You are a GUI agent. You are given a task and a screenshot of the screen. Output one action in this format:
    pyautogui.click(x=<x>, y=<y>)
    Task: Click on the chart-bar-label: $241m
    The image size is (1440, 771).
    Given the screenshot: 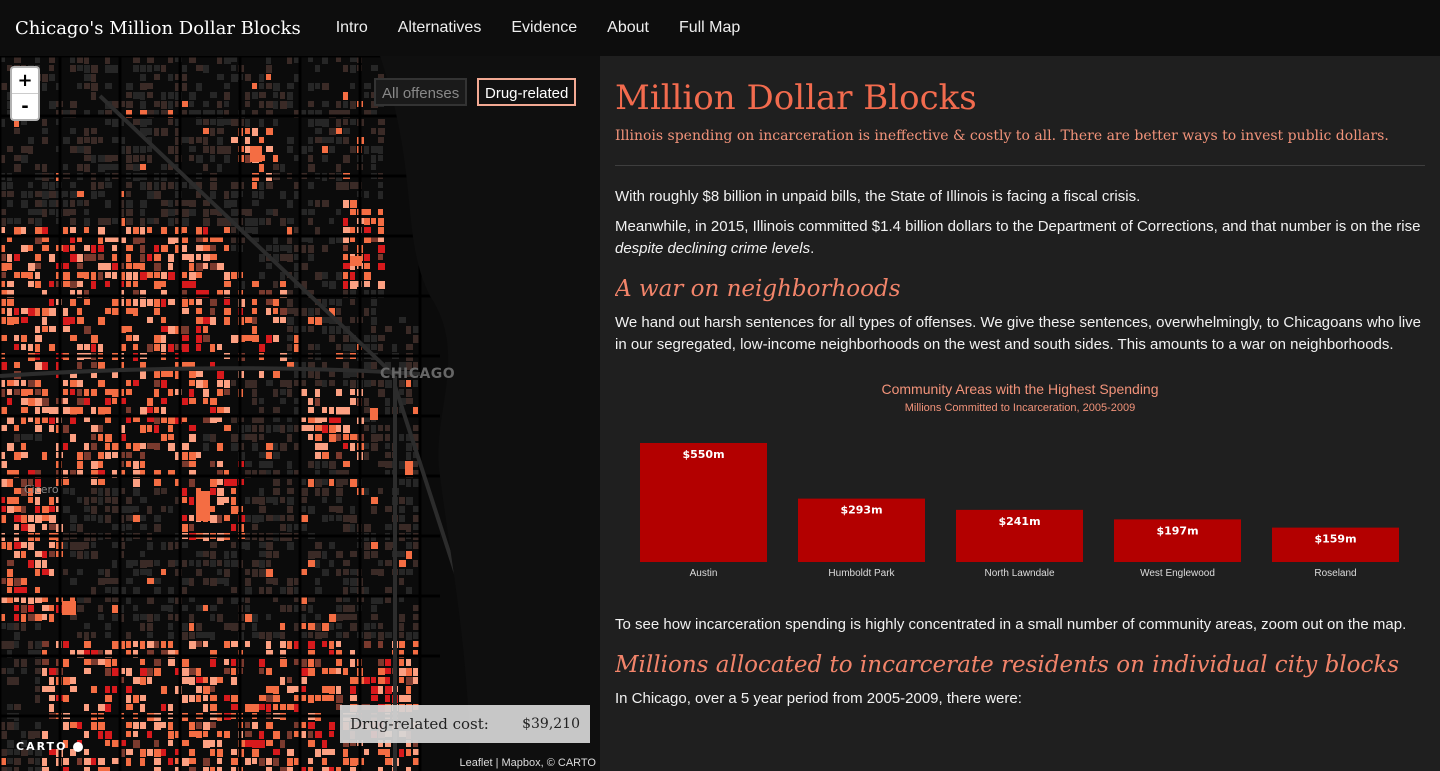 What is the action you would take?
    pyautogui.click(x=1019, y=521)
    